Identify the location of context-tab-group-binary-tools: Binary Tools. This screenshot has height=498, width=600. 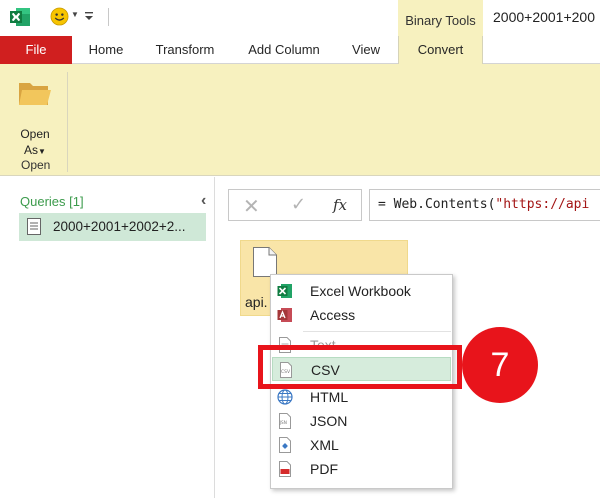
(440, 18).